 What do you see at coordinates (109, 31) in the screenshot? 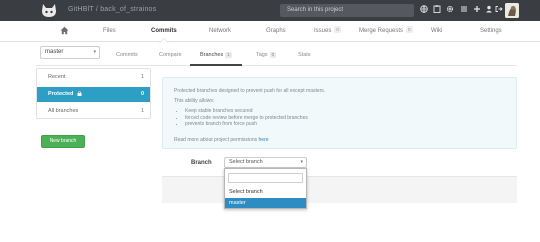
I see `nav-files: Files` at bounding box center [109, 31].